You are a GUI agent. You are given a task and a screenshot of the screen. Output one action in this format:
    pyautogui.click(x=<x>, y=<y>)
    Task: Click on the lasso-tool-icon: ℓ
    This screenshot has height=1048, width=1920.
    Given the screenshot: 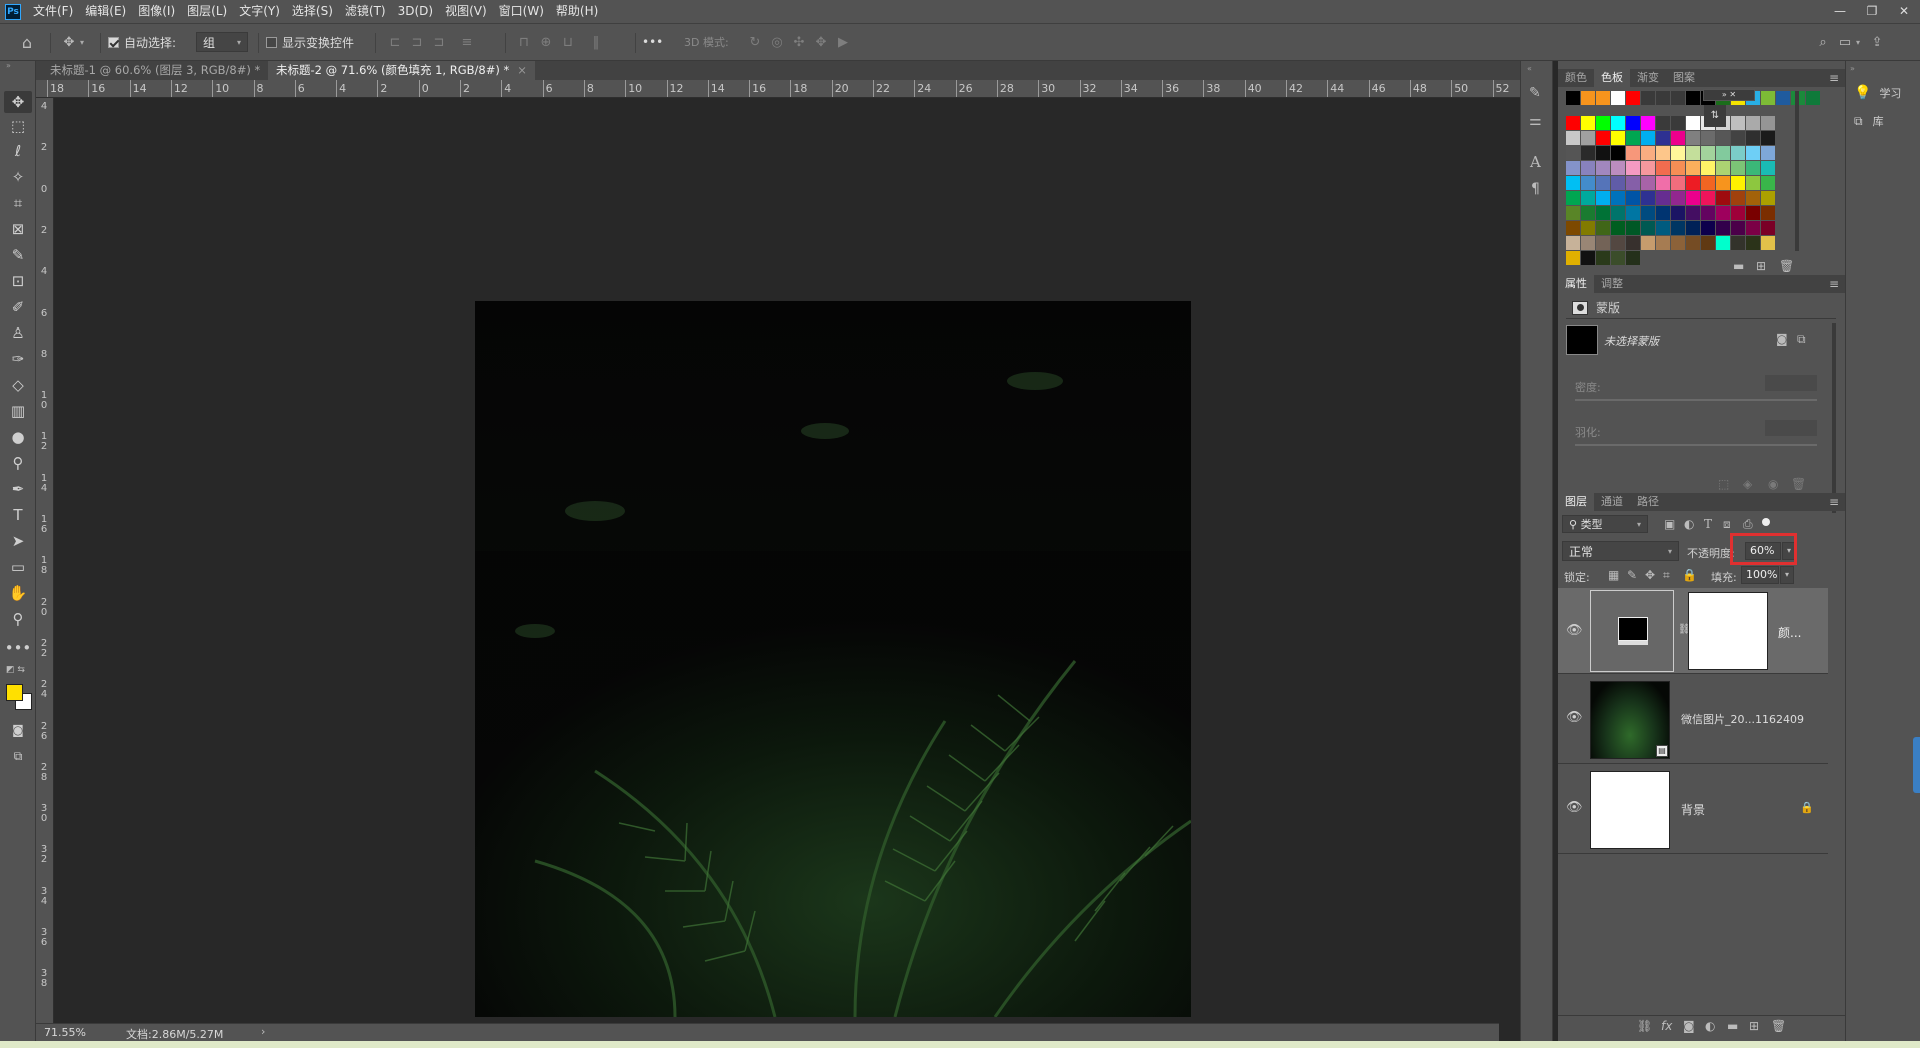 What is the action you would take?
    pyautogui.click(x=18, y=151)
    